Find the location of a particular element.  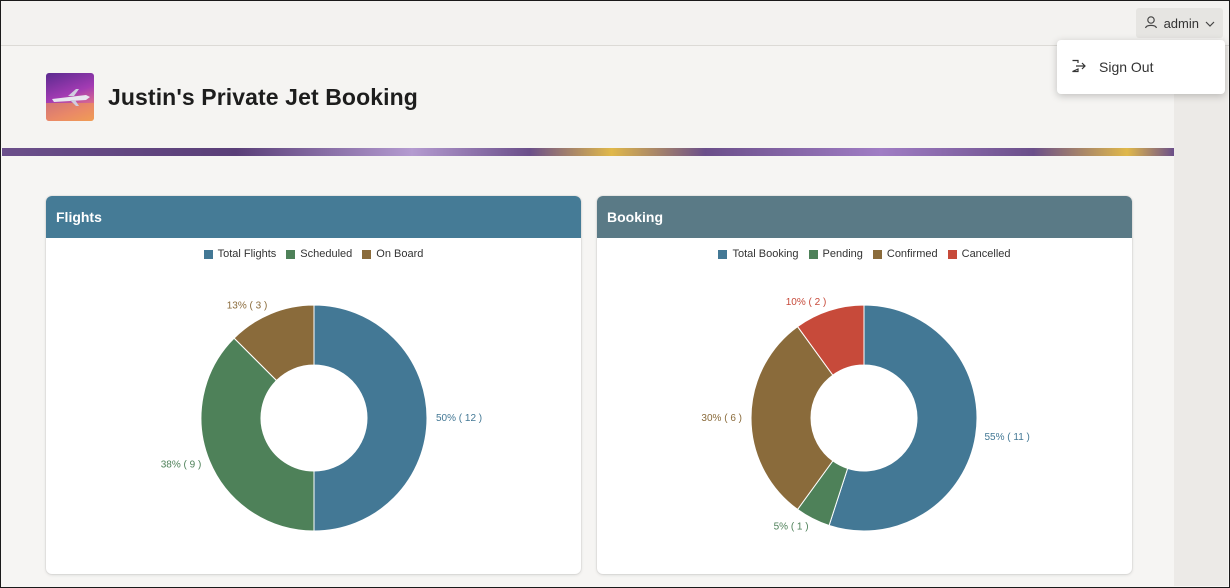

booking-region-header: Booking is located at coordinates (864, 217).